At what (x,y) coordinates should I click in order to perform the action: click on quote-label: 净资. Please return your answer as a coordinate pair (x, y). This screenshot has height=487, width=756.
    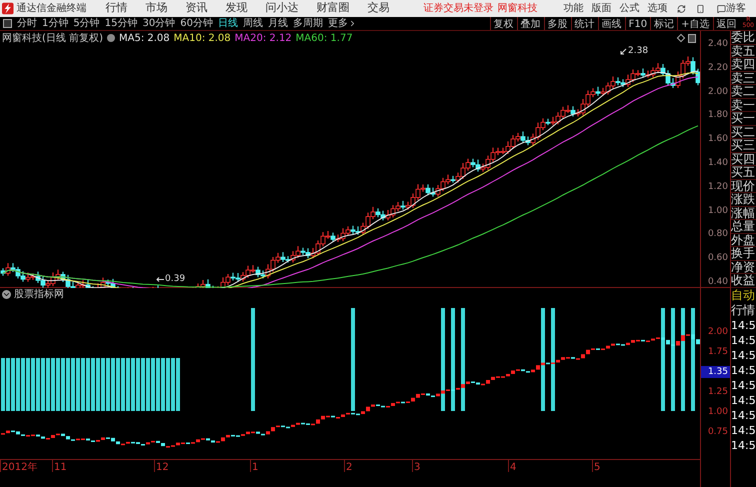
    Looking at the image, I should click on (743, 267).